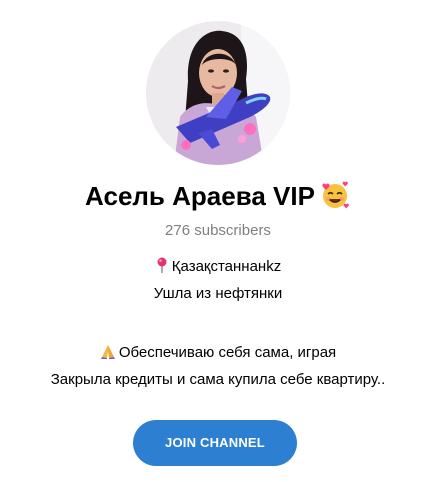  Describe the element at coordinates (218, 293) in the screenshot. I see `description-line-2: Ушла из нефтянки` at that location.